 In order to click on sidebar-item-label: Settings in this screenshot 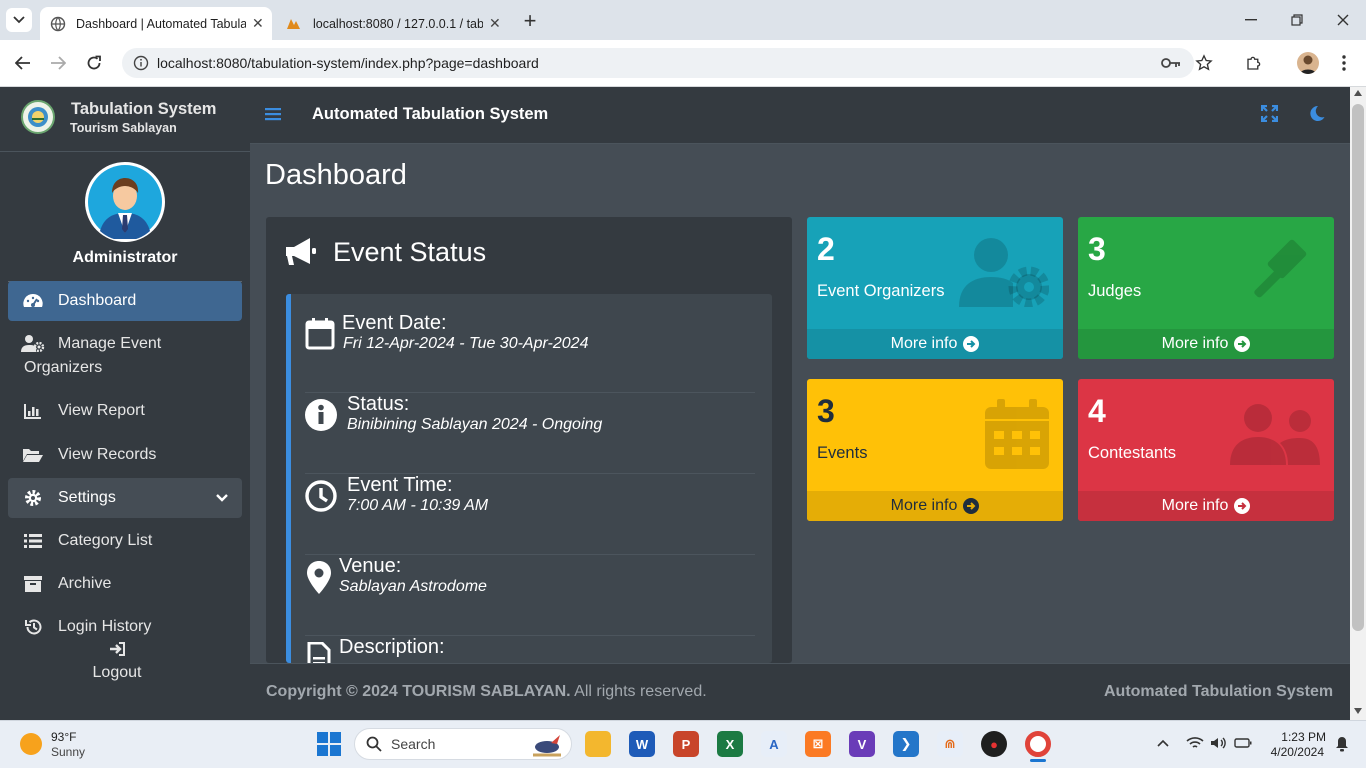, I will do `click(87, 497)`.